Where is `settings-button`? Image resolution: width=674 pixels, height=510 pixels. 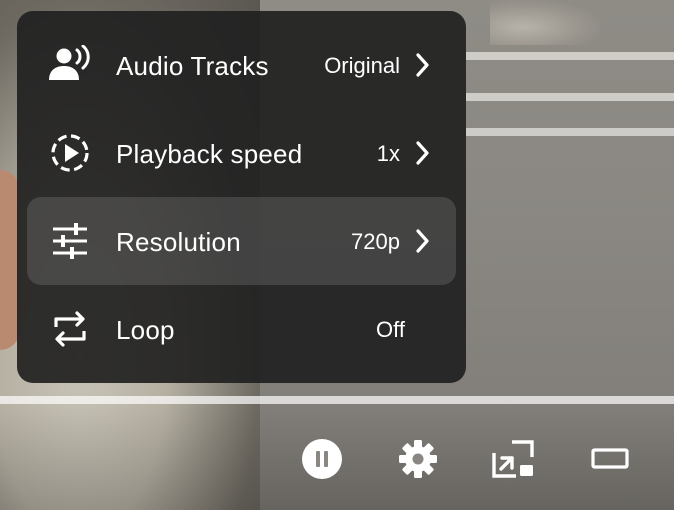 settings-button is located at coordinates (418, 459).